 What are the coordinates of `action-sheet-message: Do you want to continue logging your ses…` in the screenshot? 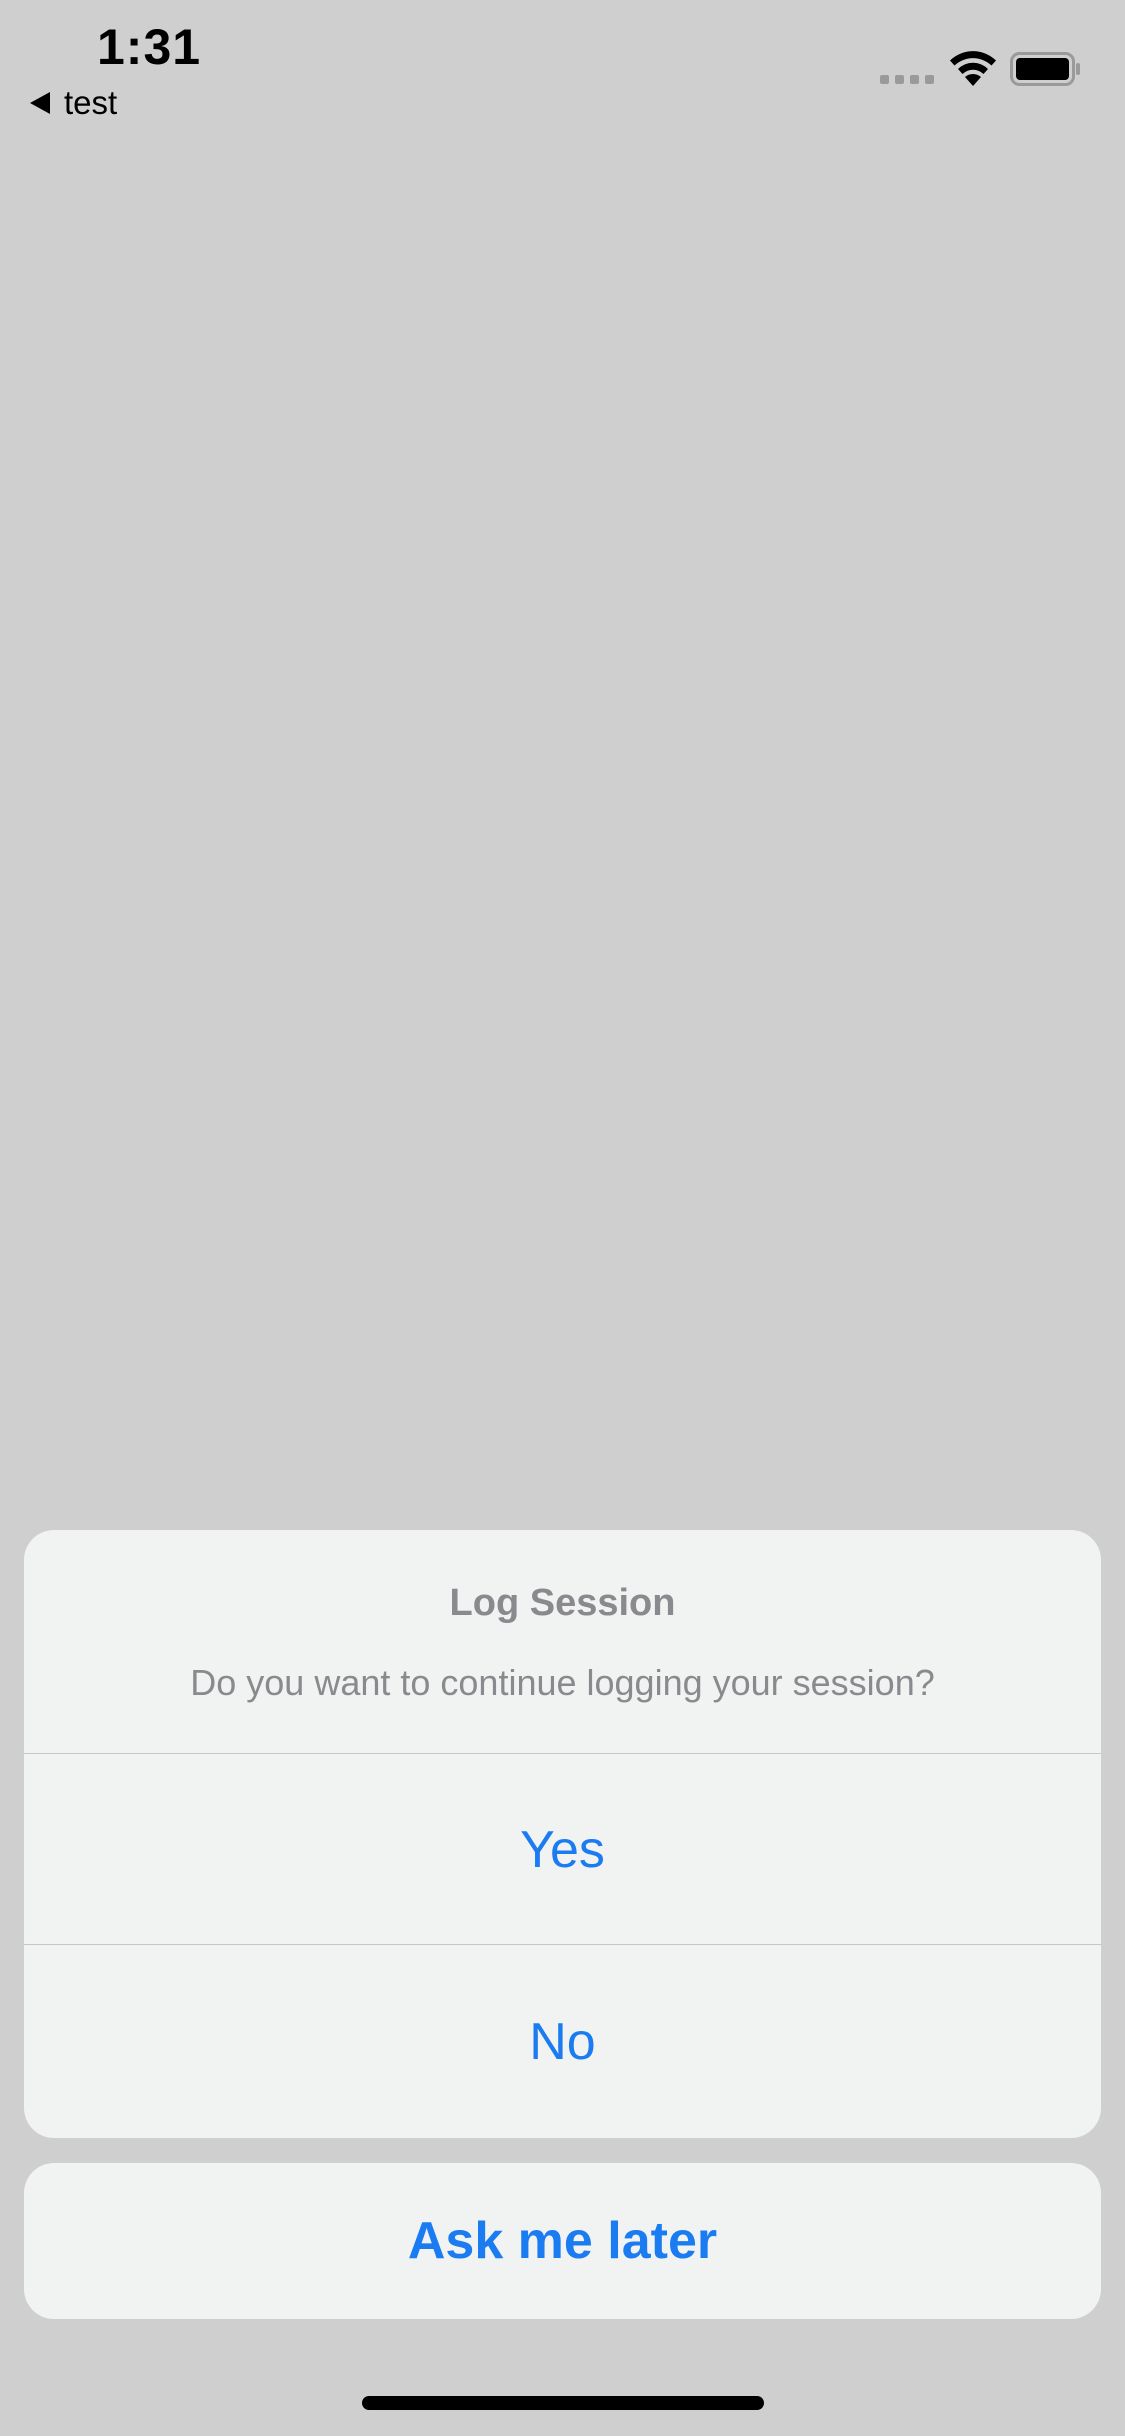 It's located at (562, 1682).